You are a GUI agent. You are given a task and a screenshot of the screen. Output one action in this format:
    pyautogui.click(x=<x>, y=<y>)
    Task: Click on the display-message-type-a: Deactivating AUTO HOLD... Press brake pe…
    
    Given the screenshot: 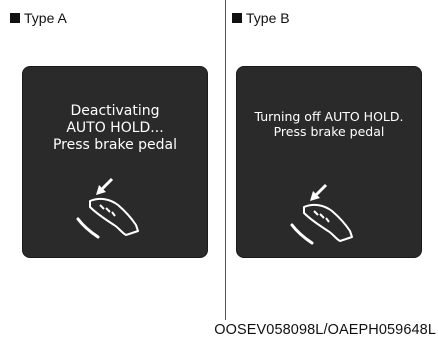 What is the action you would take?
    pyautogui.click(x=115, y=128)
    